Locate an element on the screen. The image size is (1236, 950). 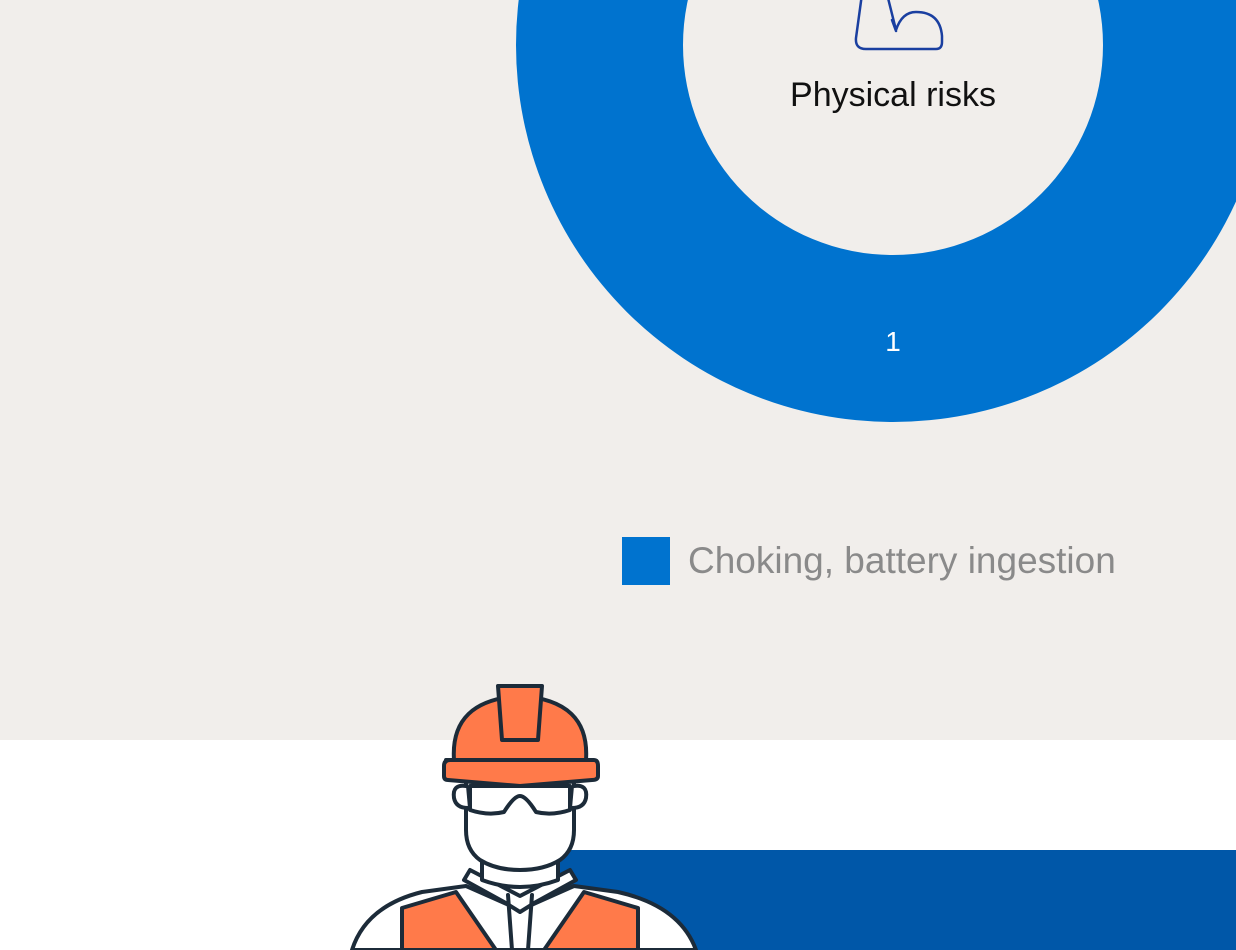
construction-worker-icon is located at coordinates (524, 817).